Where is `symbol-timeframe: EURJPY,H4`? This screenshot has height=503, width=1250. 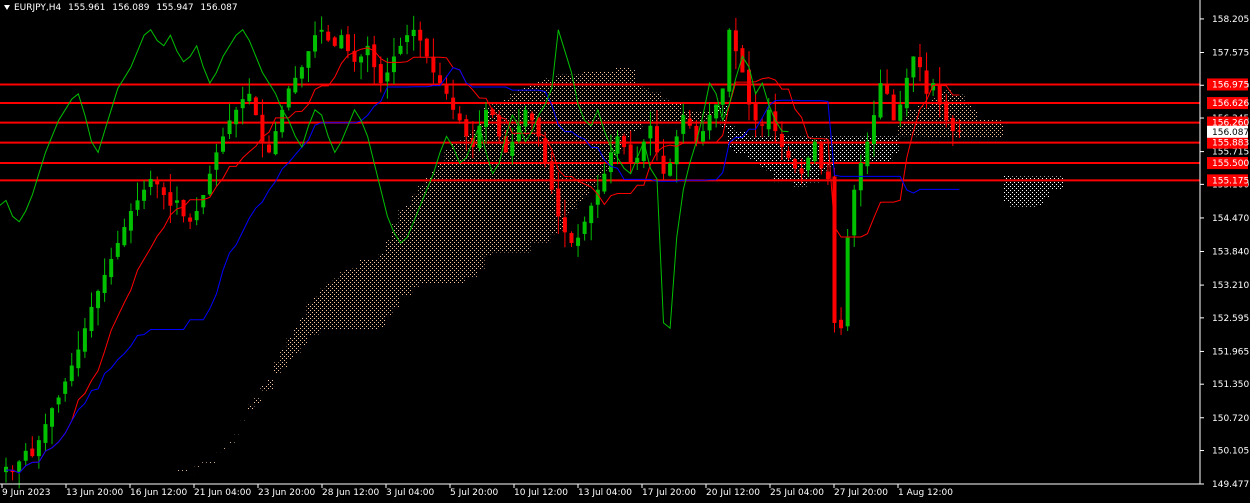
symbol-timeframe: EURJPY,H4 is located at coordinates (38, 8).